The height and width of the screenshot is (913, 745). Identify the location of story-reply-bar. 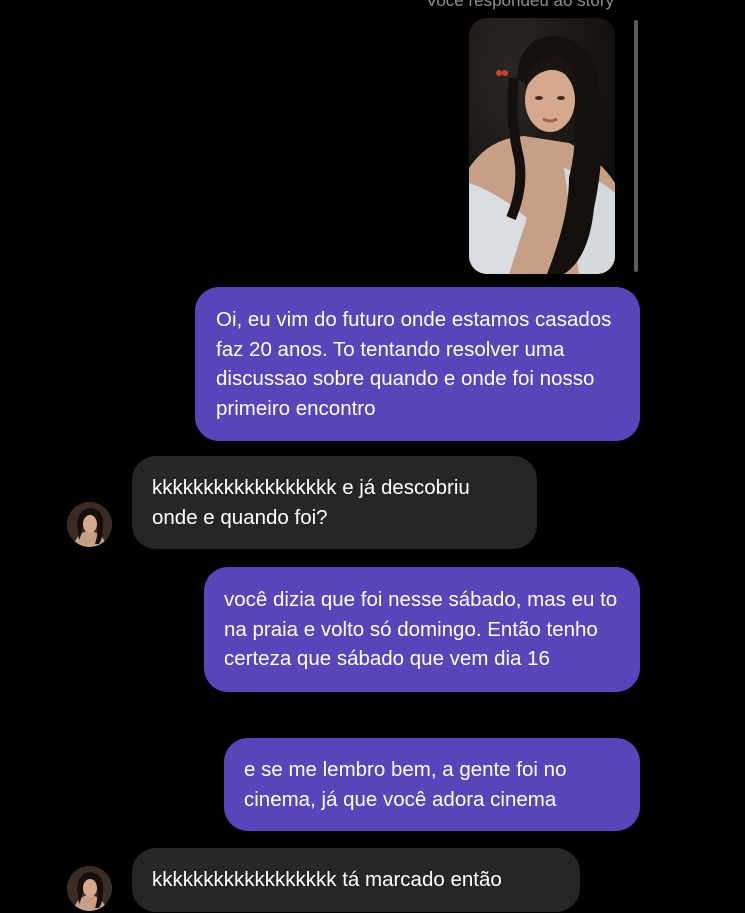
(636, 146).